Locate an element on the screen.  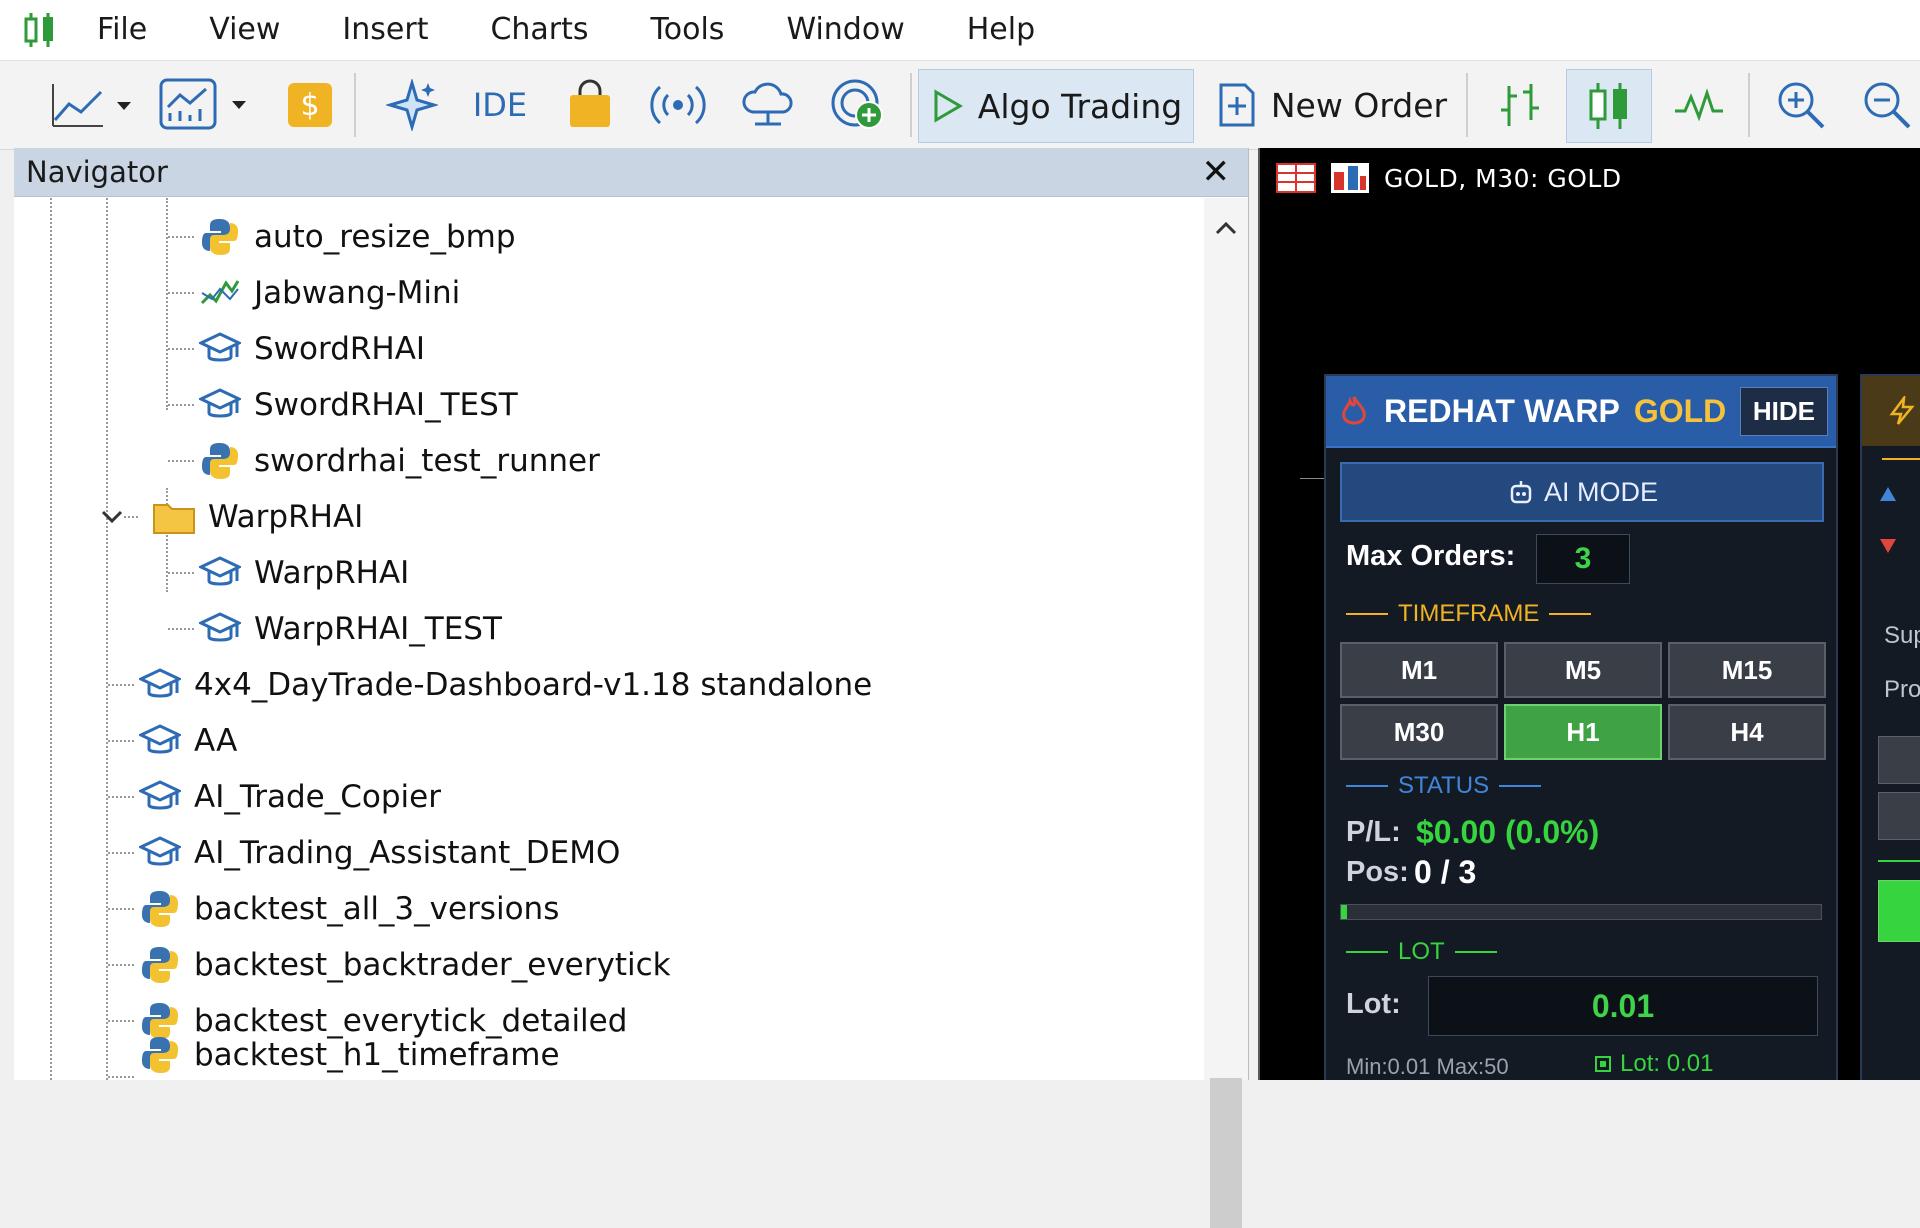
tree-item: AI_Trade_Copier is located at coordinates (289, 797).